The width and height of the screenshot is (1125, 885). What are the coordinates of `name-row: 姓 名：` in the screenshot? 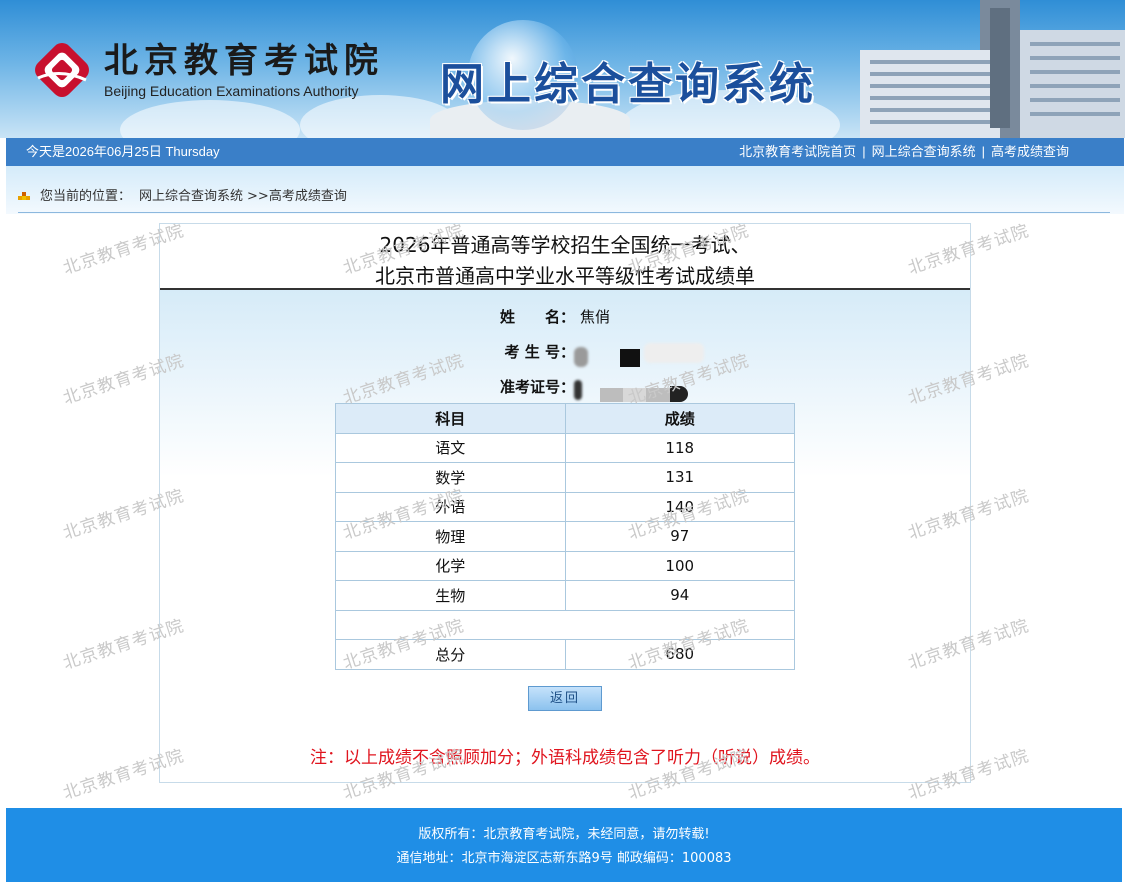 It's located at (497, 317).